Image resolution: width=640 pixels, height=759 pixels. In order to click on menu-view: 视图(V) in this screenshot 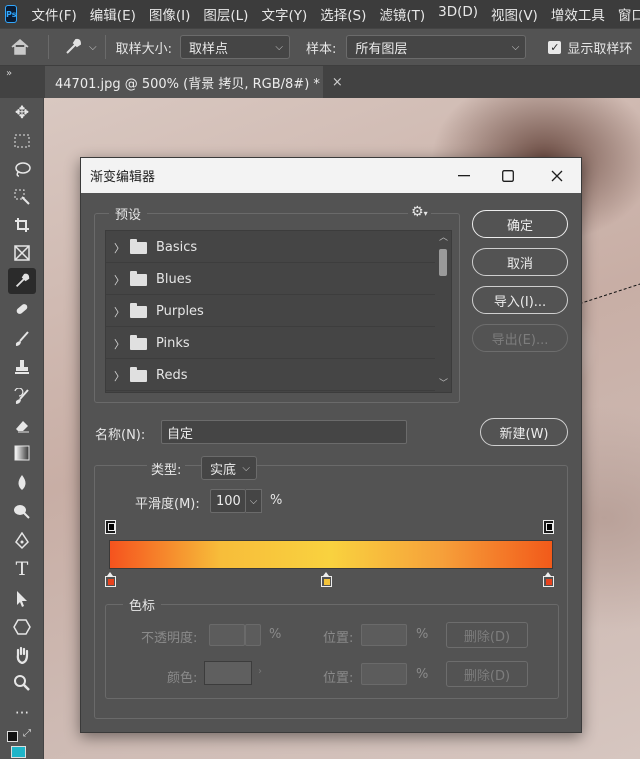, I will do `click(514, 14)`.